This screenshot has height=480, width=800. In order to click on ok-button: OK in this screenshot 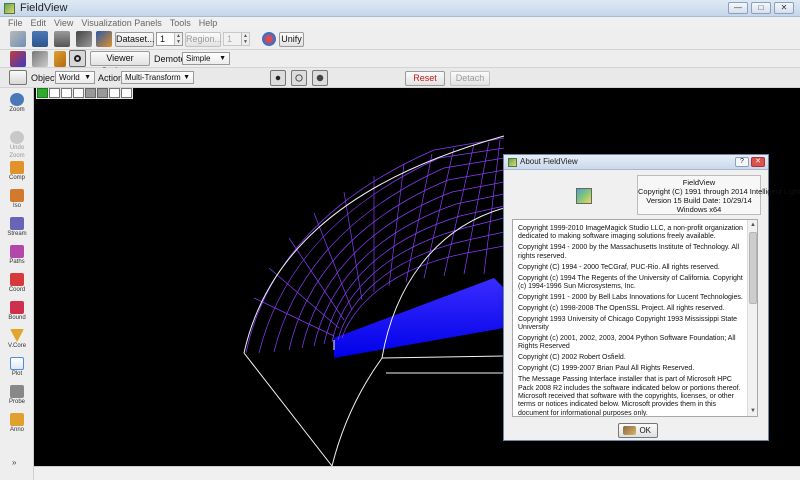, I will do `click(638, 430)`.